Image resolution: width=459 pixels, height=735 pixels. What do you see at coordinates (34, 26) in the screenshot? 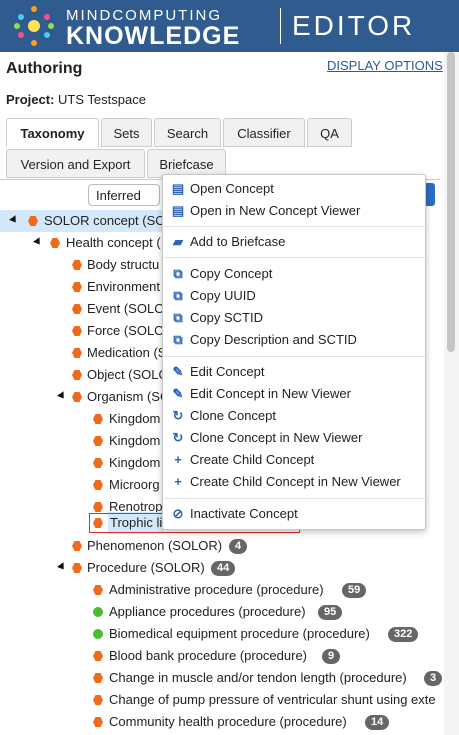
I see `brain-logo-icon` at bounding box center [34, 26].